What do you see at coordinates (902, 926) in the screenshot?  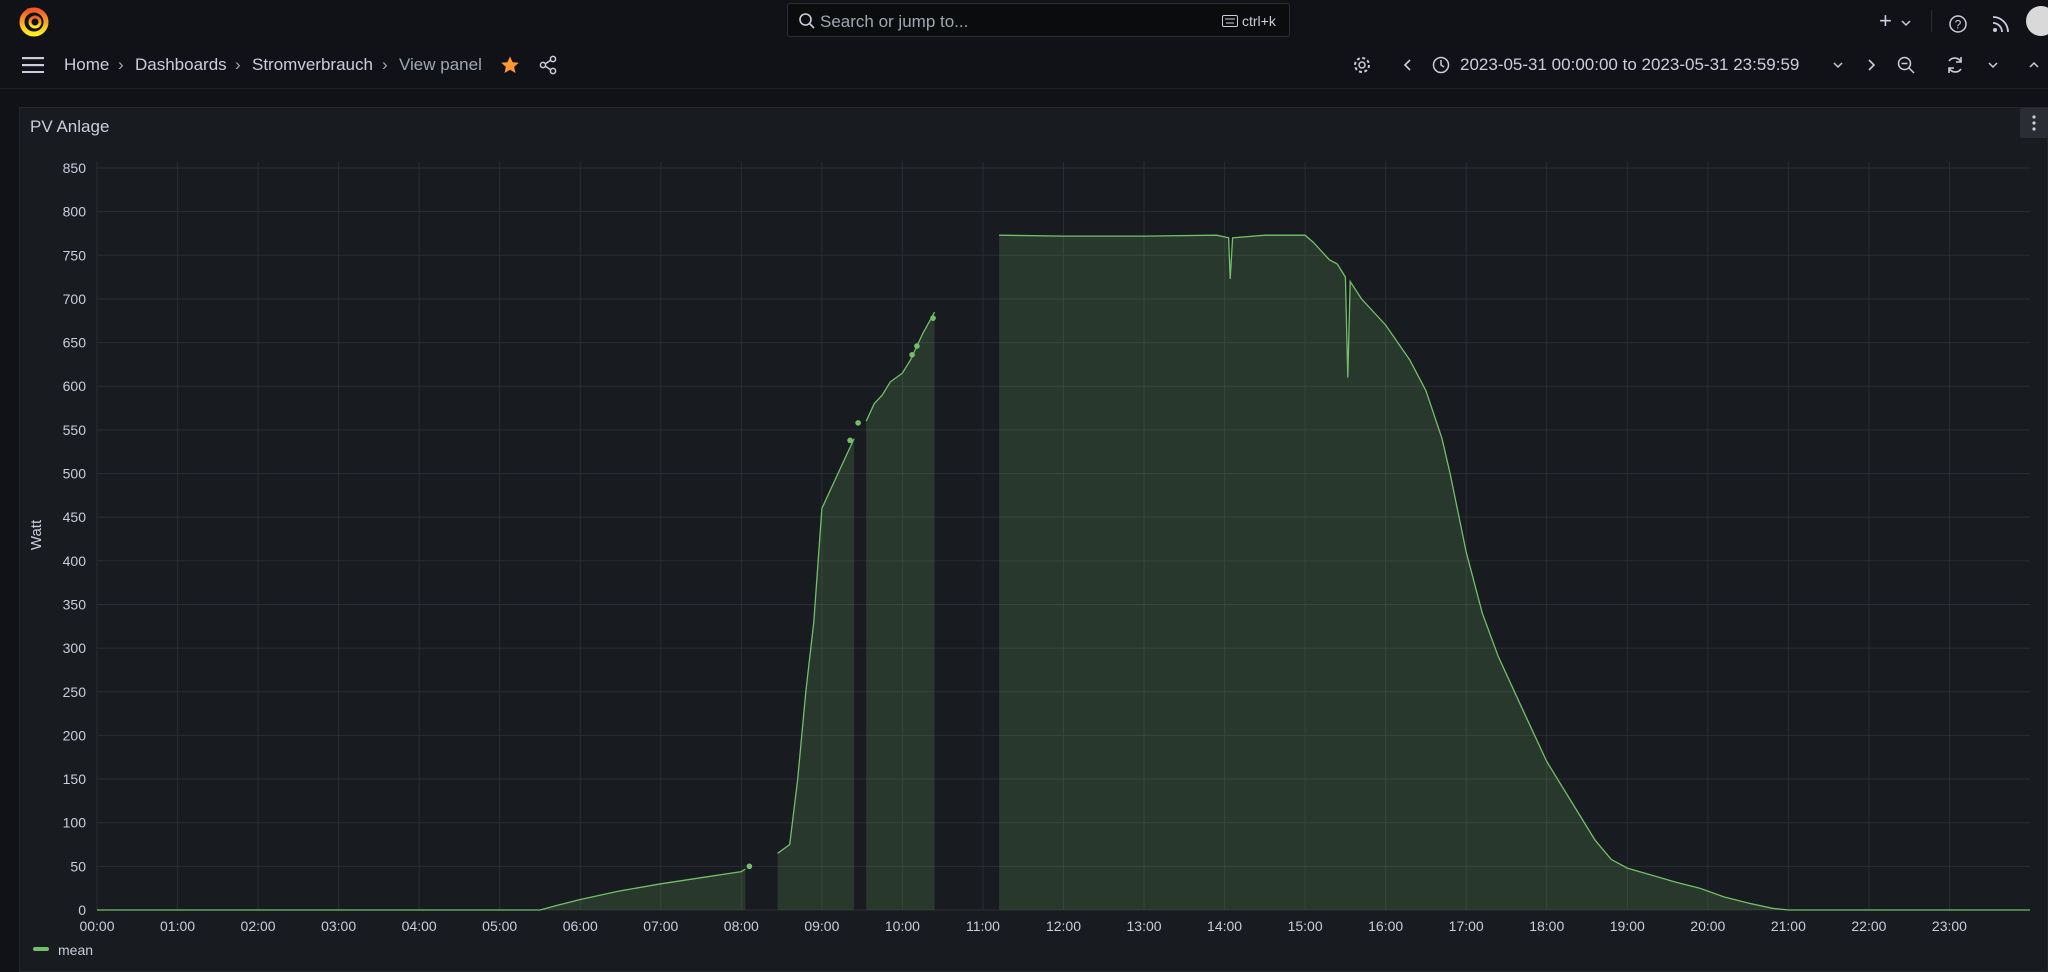 I see `x-tick-label: 10:00` at bounding box center [902, 926].